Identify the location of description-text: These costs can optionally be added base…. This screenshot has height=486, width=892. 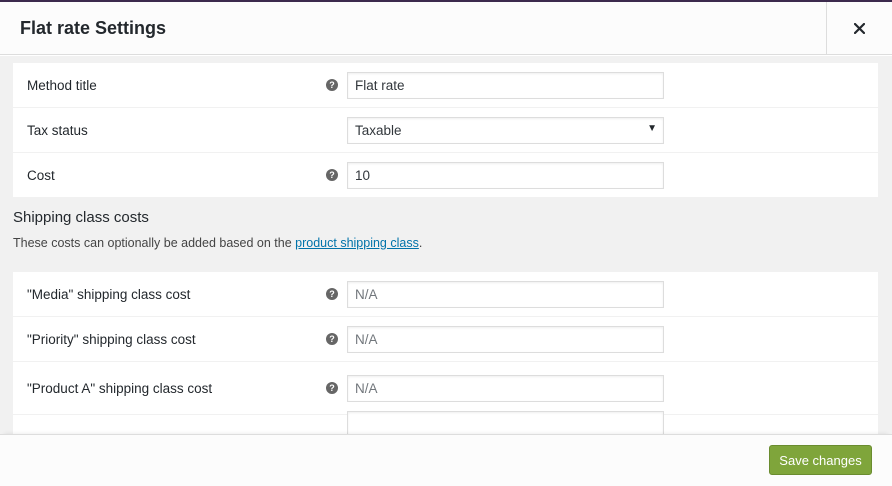
(154, 243).